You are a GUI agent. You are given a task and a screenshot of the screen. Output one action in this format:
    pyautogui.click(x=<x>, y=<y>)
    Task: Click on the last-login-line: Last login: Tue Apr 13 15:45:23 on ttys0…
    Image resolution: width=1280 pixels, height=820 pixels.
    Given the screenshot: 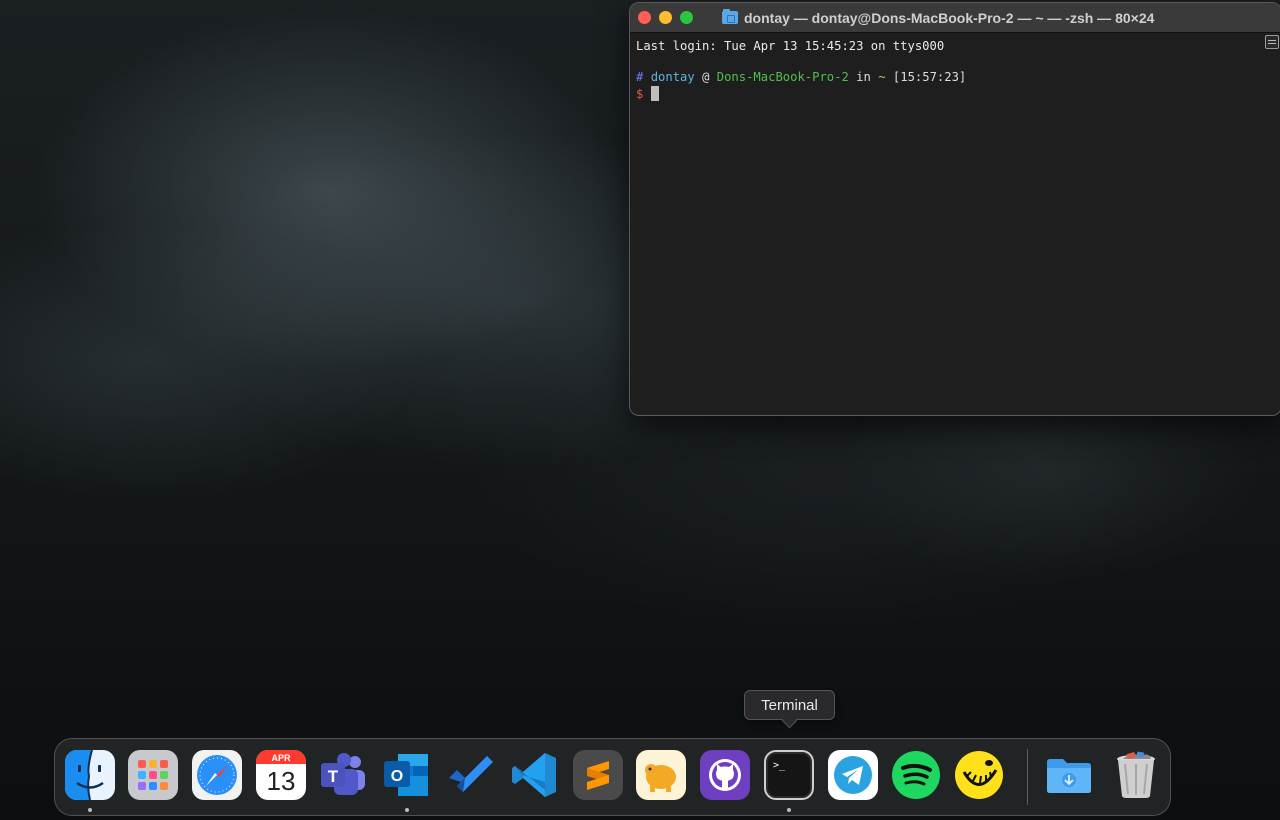 What is the action you would take?
    pyautogui.click(x=790, y=46)
    